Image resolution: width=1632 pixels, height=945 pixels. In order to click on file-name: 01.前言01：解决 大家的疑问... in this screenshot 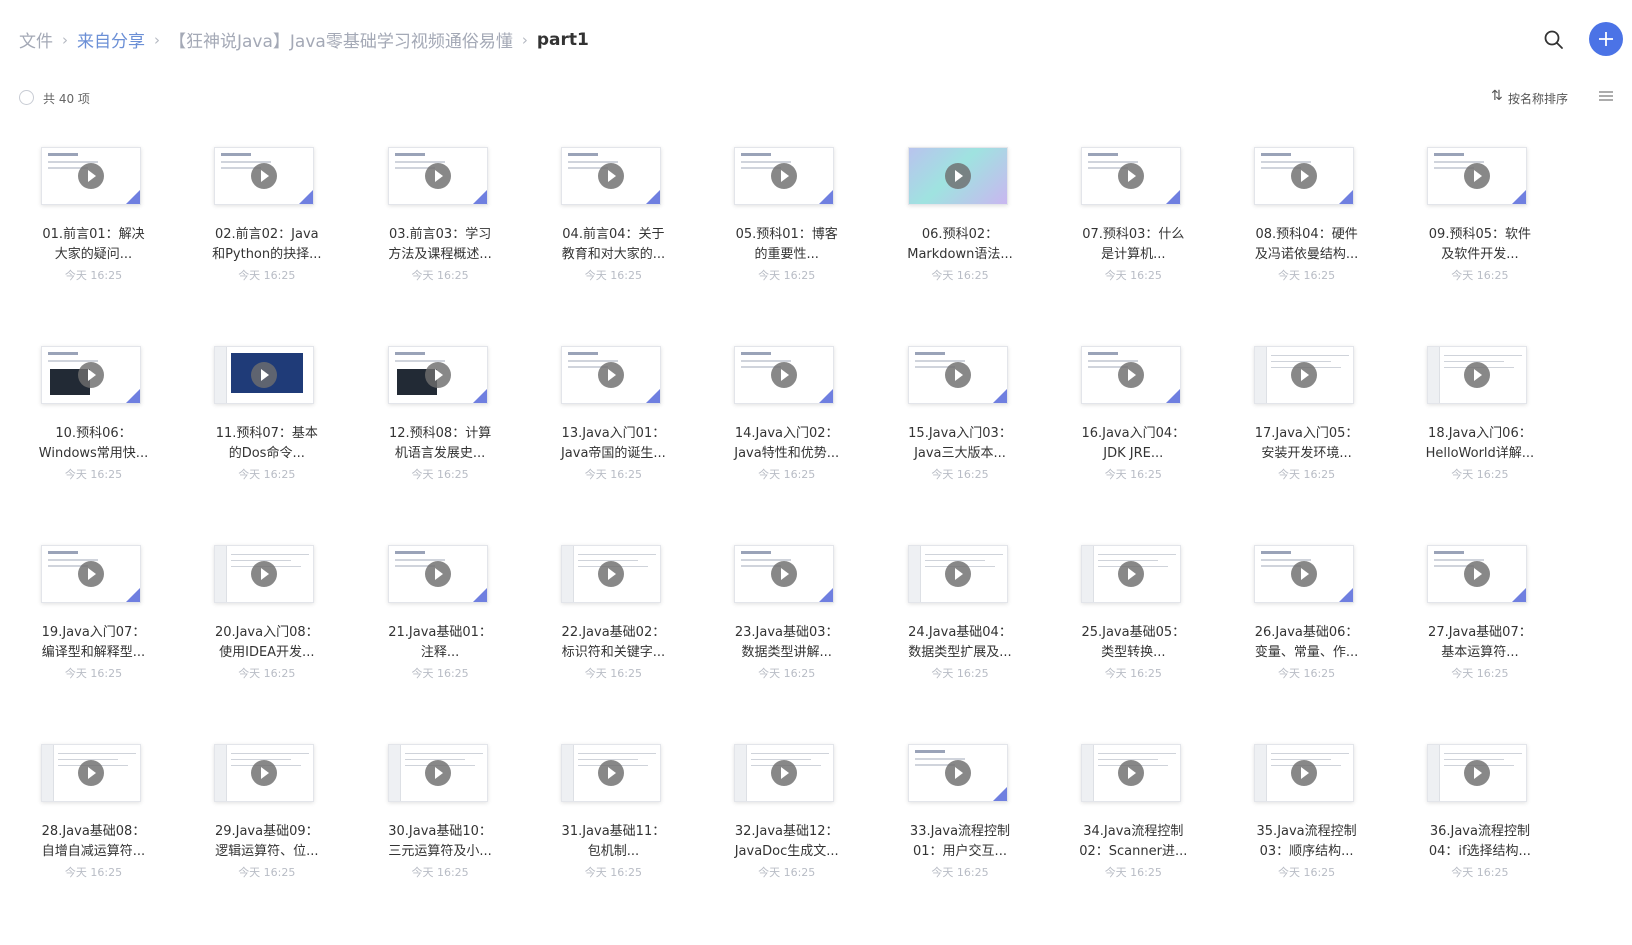, I will do `click(93, 245)`.